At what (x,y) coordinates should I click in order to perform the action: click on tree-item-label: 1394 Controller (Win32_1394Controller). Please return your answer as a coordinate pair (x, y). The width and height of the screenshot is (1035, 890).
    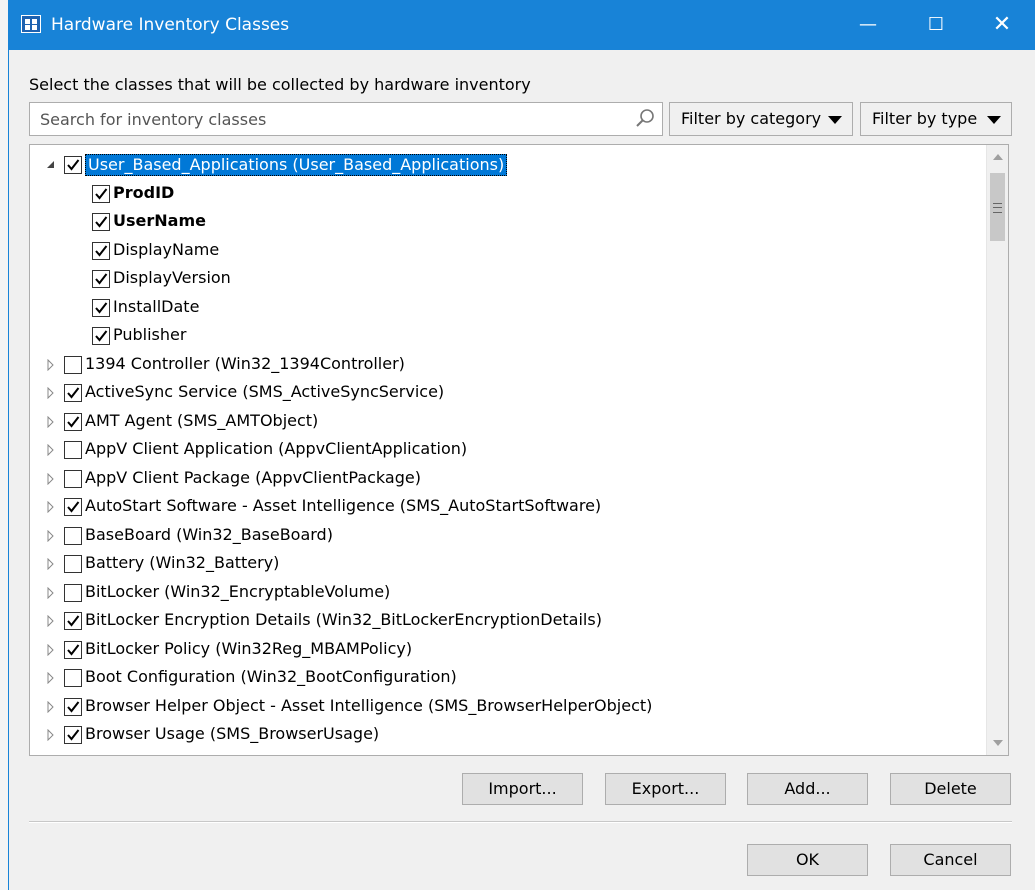
    Looking at the image, I should click on (245, 363).